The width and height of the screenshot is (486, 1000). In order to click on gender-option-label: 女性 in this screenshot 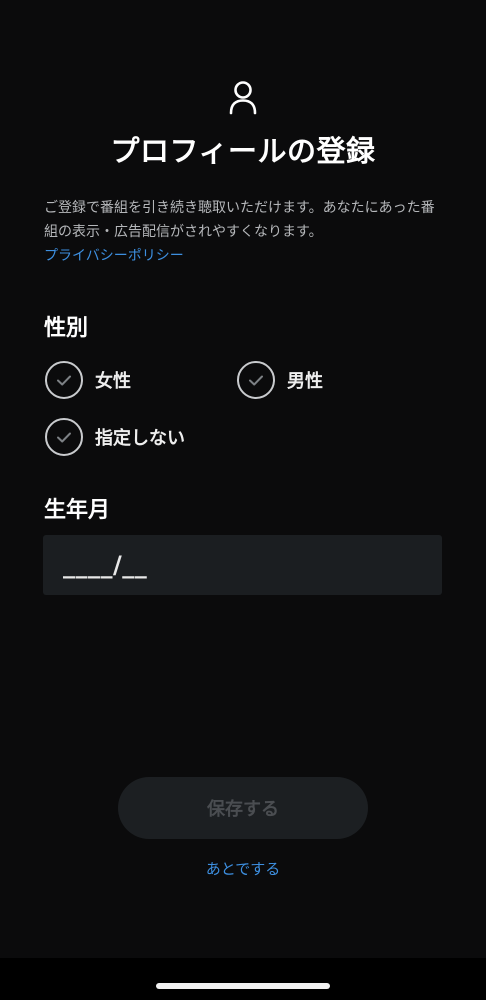, I will do `click(113, 381)`.